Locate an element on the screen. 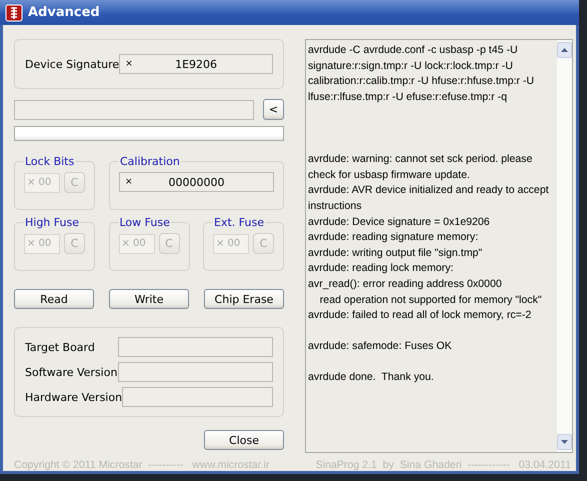 This screenshot has height=481, width=587. log-line: avrdude: failed to read all of lock memory, rc=-2 is located at coordinates (420, 316).